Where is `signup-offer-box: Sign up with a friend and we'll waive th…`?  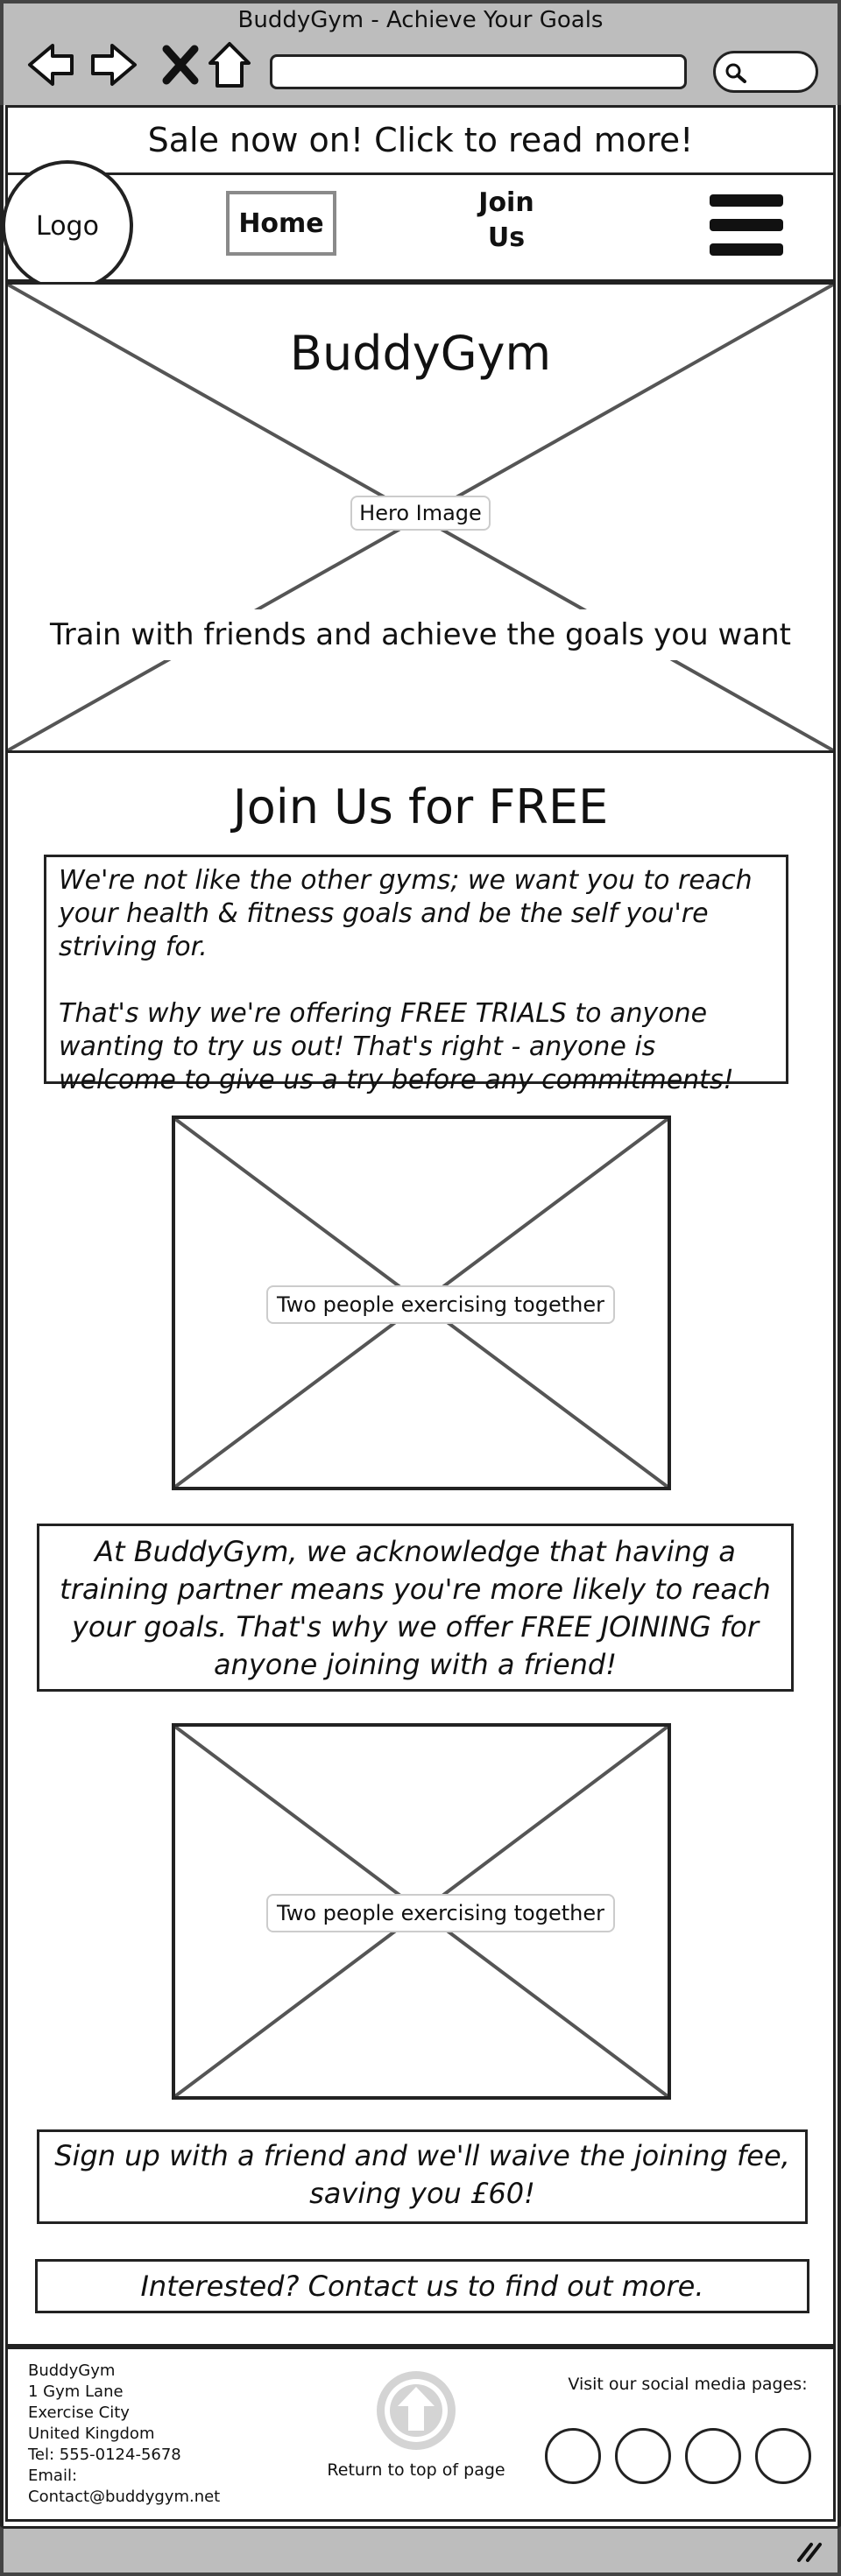
signup-offer-box: Sign up with a friend and we'll waive th… is located at coordinates (422, 2176).